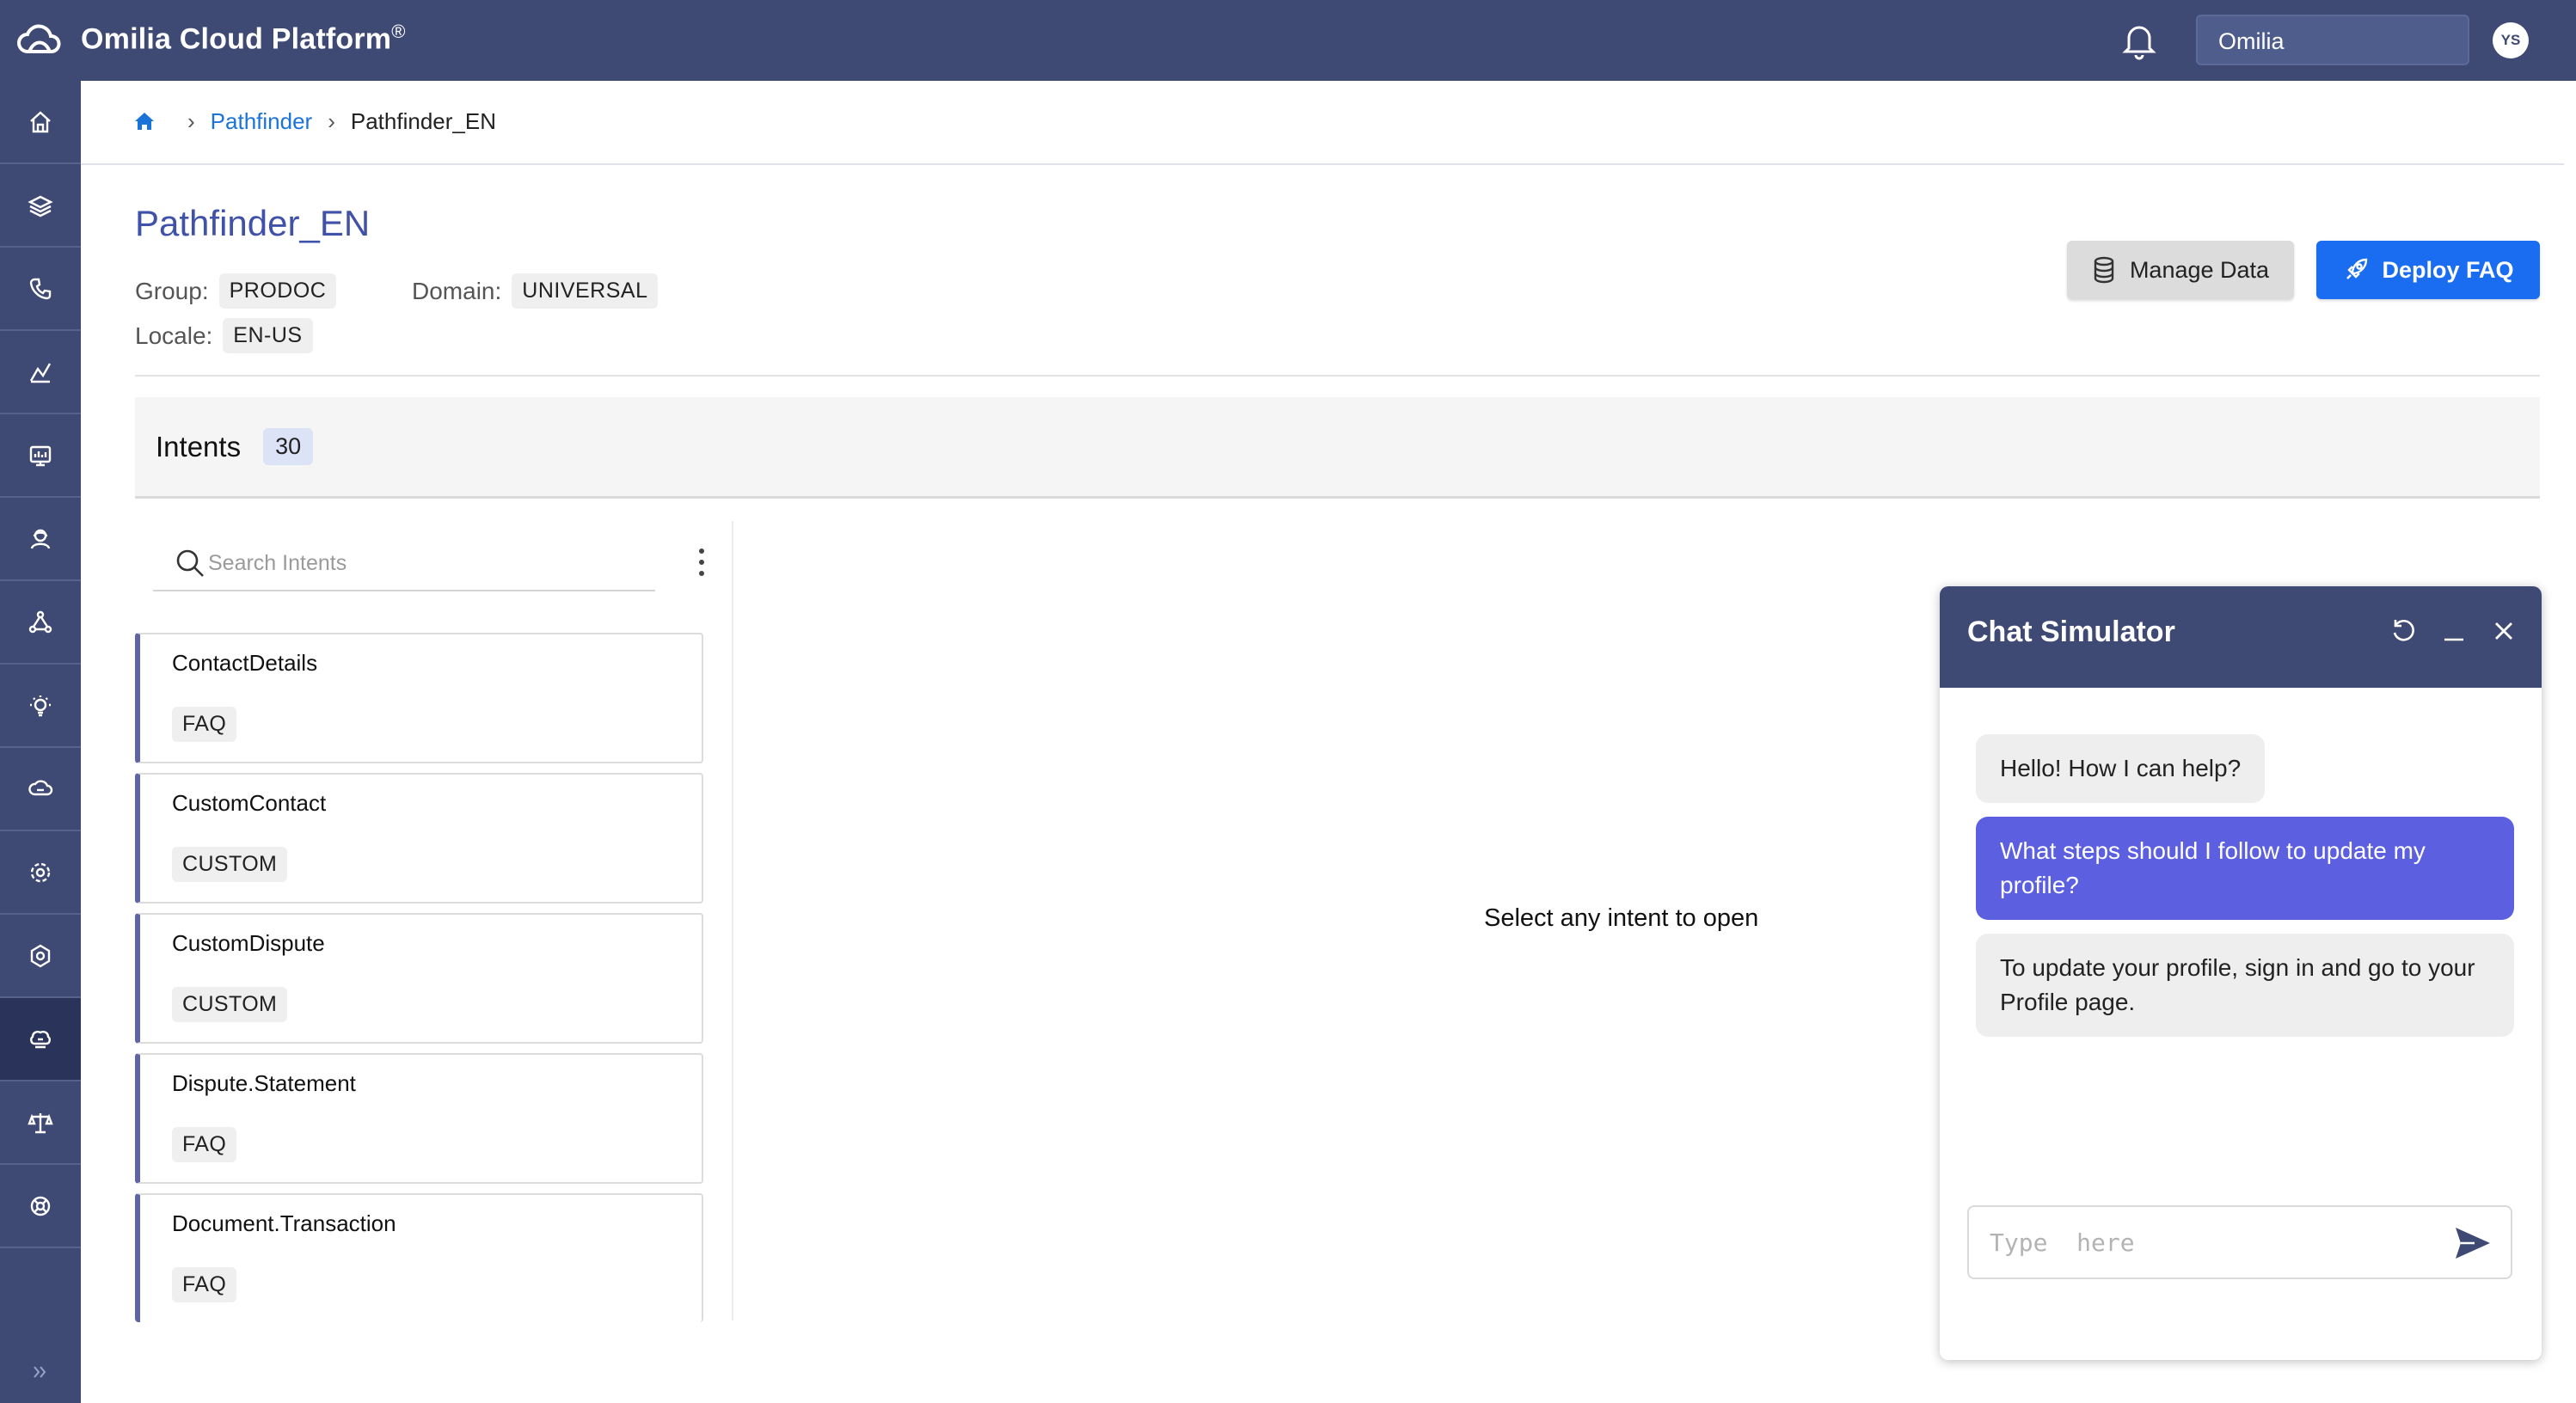  What do you see at coordinates (419, 978) in the screenshot?
I see `intent-card: CustomDispute CUSTOM` at bounding box center [419, 978].